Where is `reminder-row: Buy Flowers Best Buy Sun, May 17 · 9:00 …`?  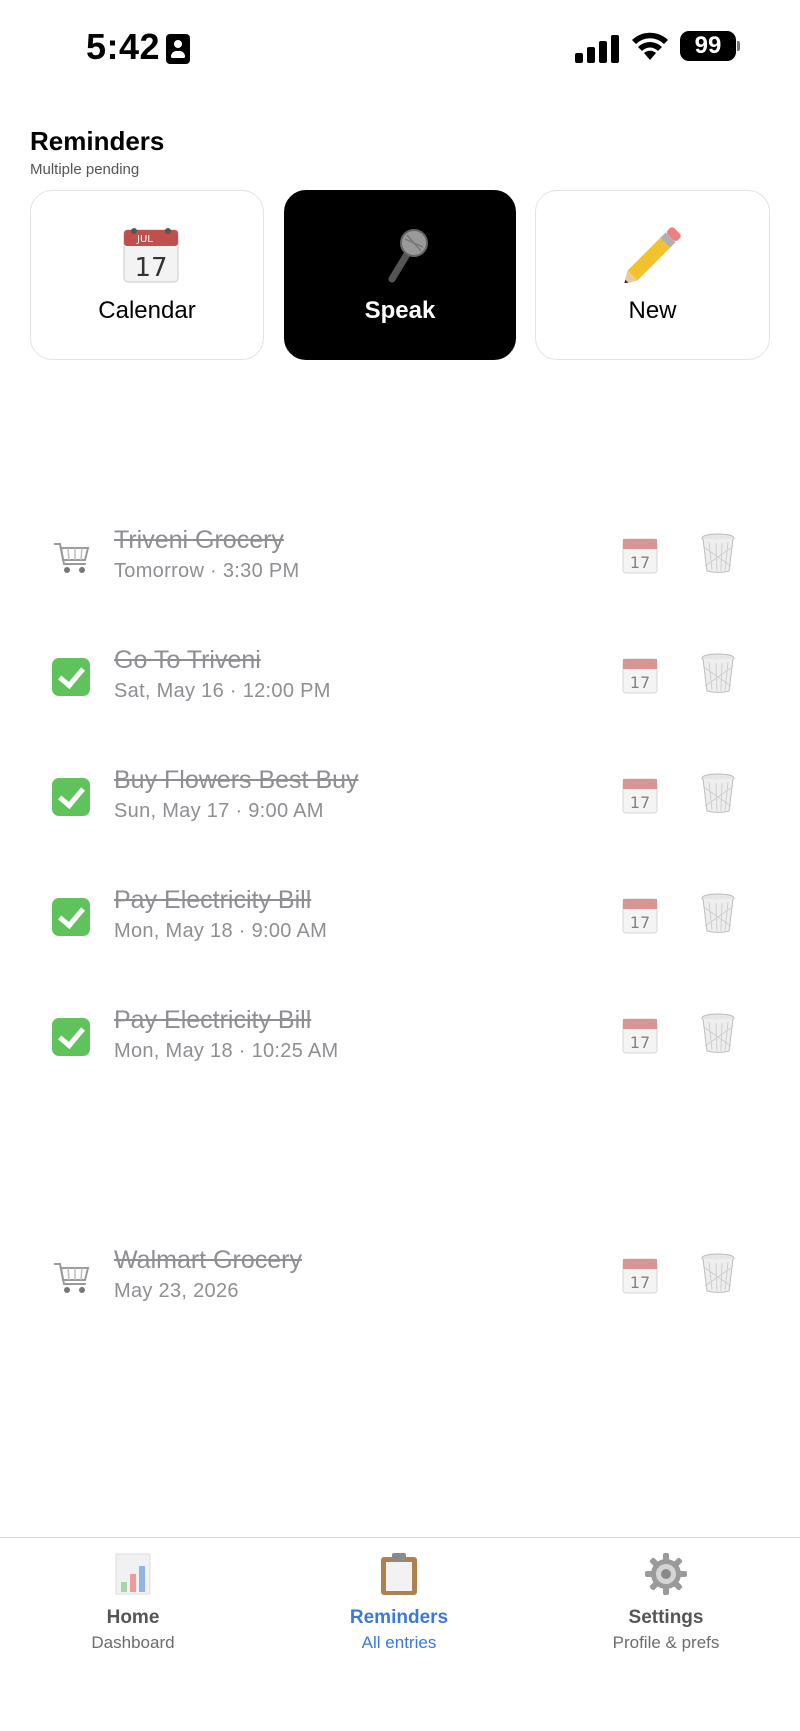 reminder-row: Buy Flowers Best Buy Sun, May 17 · 9:00 … is located at coordinates (400, 804).